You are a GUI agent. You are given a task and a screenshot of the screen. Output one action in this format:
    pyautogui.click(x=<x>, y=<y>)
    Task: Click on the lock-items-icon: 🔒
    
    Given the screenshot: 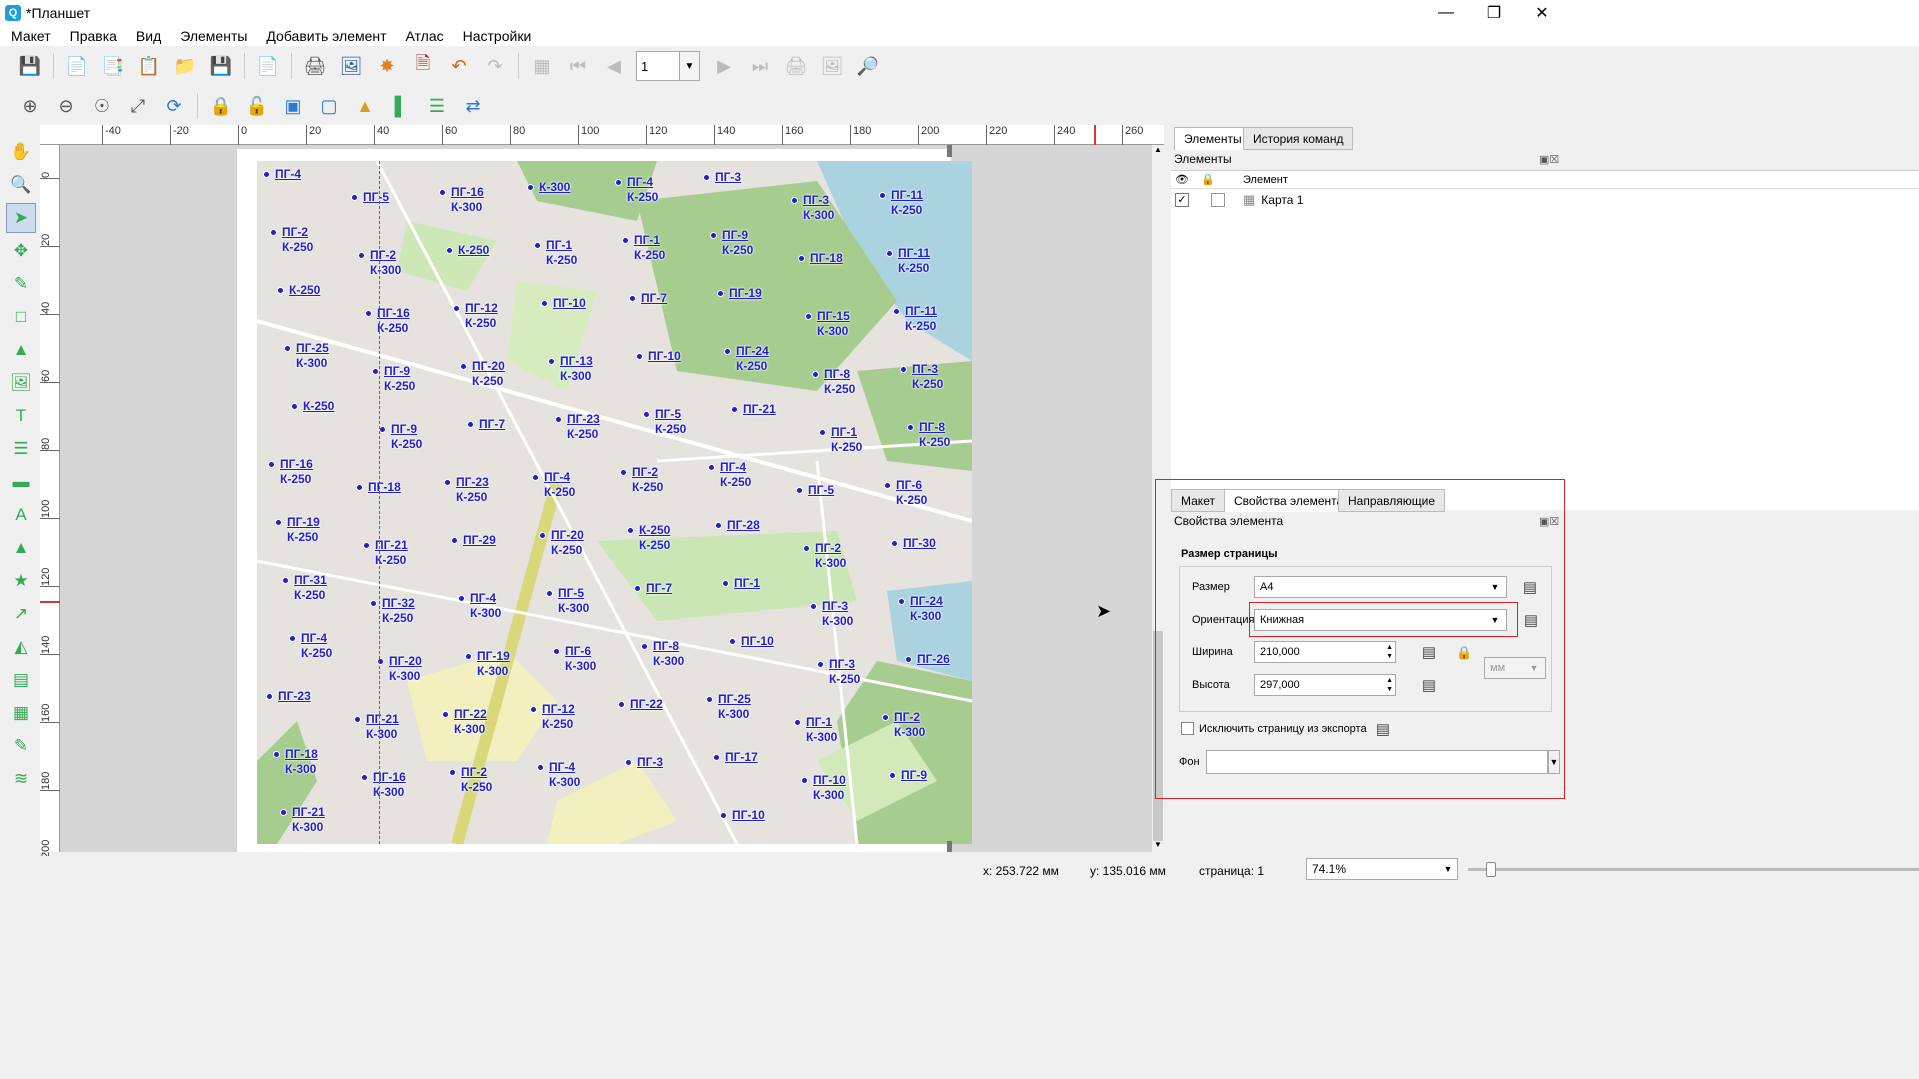 What is the action you would take?
    pyautogui.click(x=221, y=106)
    